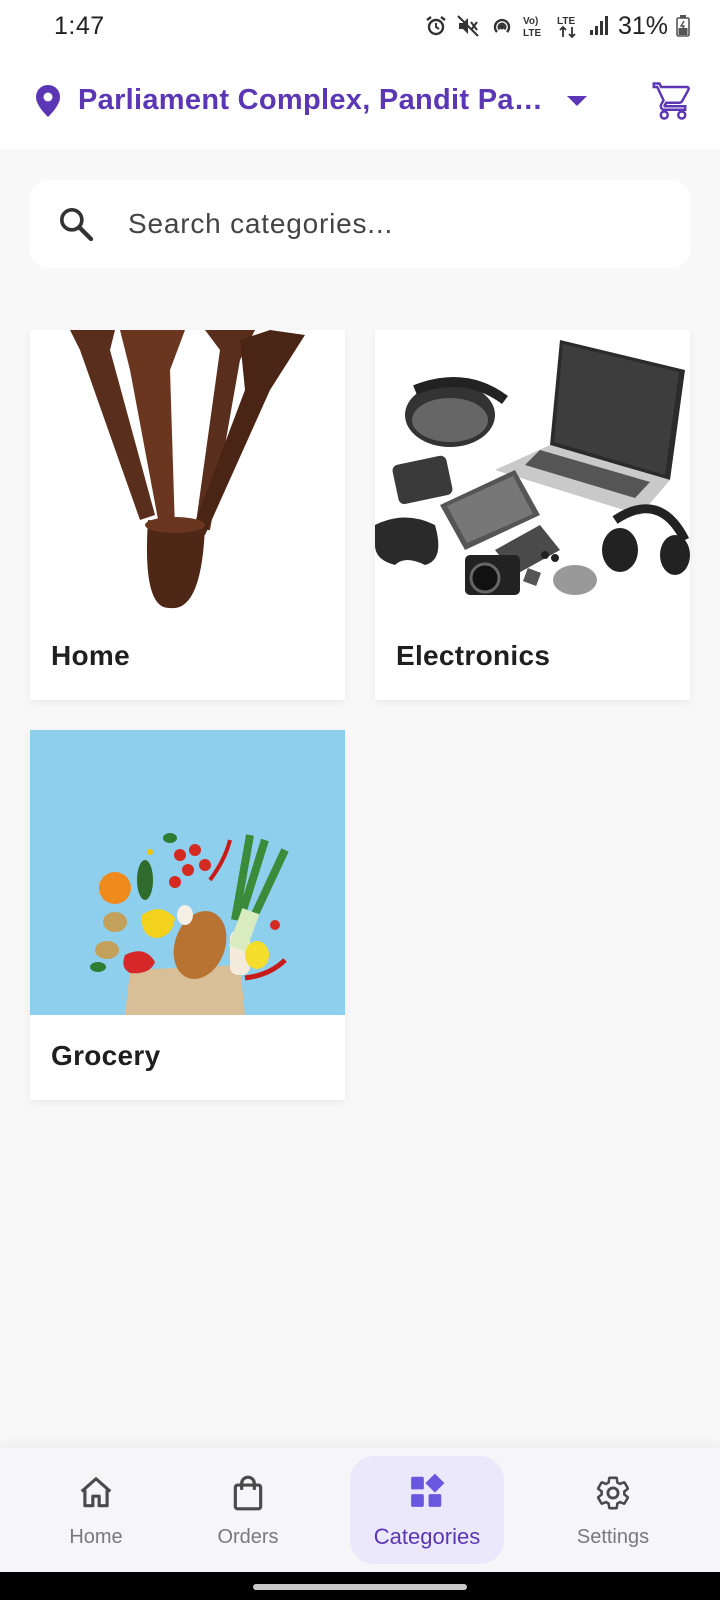 Image resolution: width=720 pixels, height=1600 pixels. Describe the element at coordinates (577, 101) in the screenshot. I see `dropdown-arrow-icon` at that location.